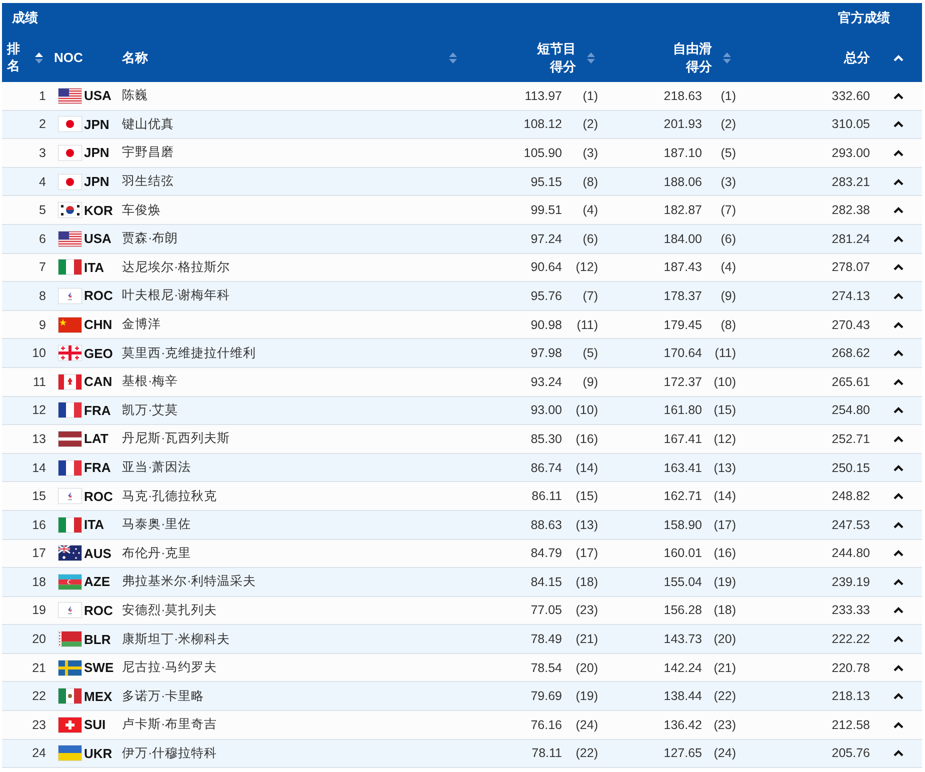 This screenshot has height=772, width=925. I want to click on column-header: 自由滑得分, so click(692, 58).